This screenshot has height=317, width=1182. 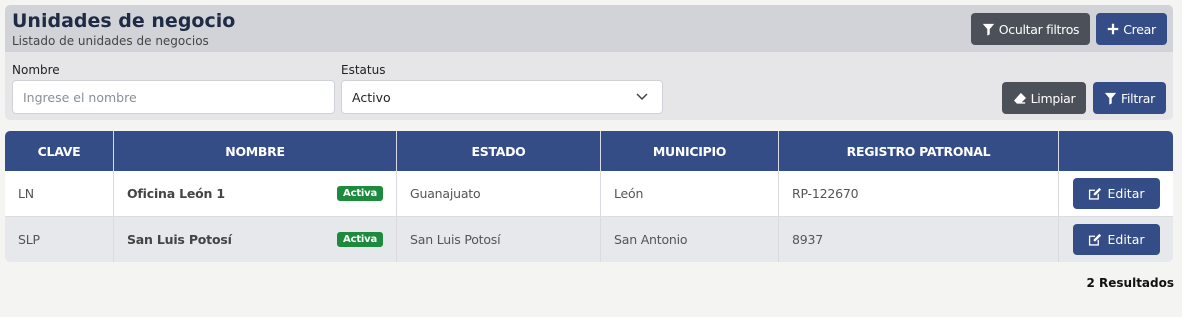 I want to click on name-filter-input: Ingrese el nombre, so click(x=173, y=97).